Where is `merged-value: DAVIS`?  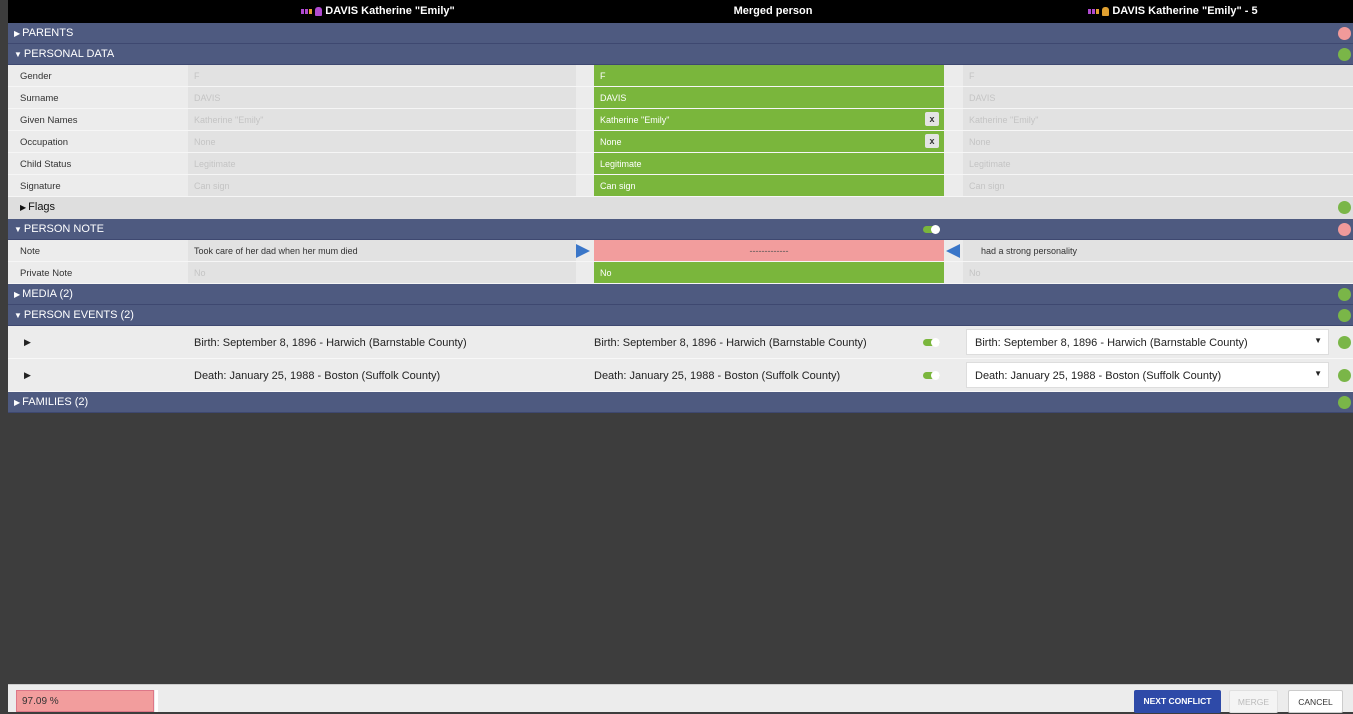 merged-value: DAVIS is located at coordinates (769, 97).